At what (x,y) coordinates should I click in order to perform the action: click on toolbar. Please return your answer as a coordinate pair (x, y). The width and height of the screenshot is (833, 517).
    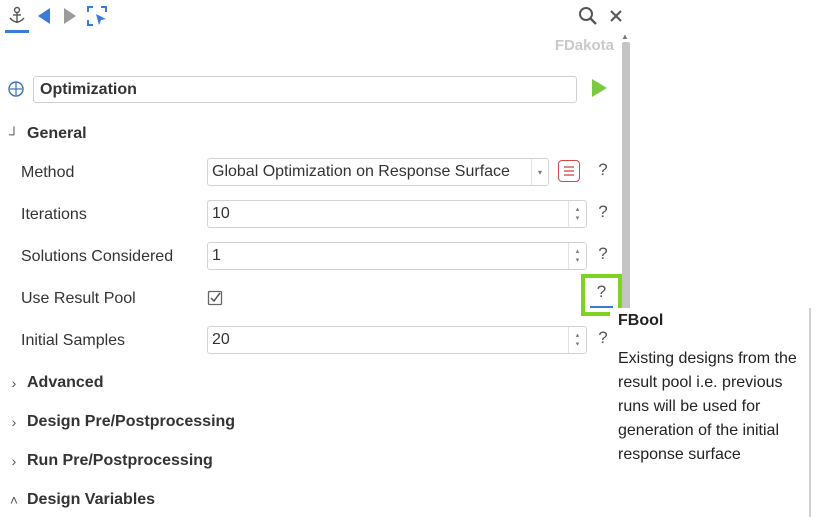
    Looking at the image, I should click on (316, 18).